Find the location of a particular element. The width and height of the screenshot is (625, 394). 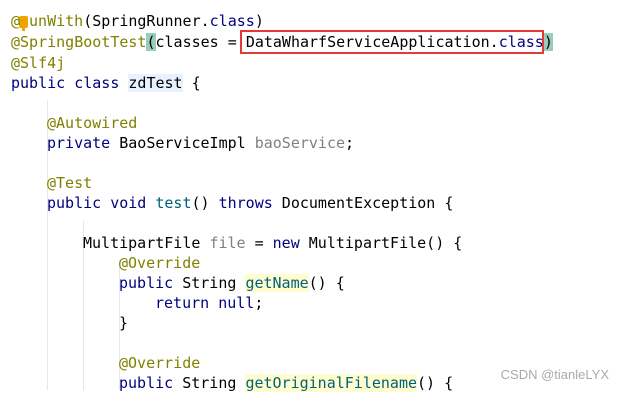

code-line-3: @Slf4j is located at coordinates (38, 63).